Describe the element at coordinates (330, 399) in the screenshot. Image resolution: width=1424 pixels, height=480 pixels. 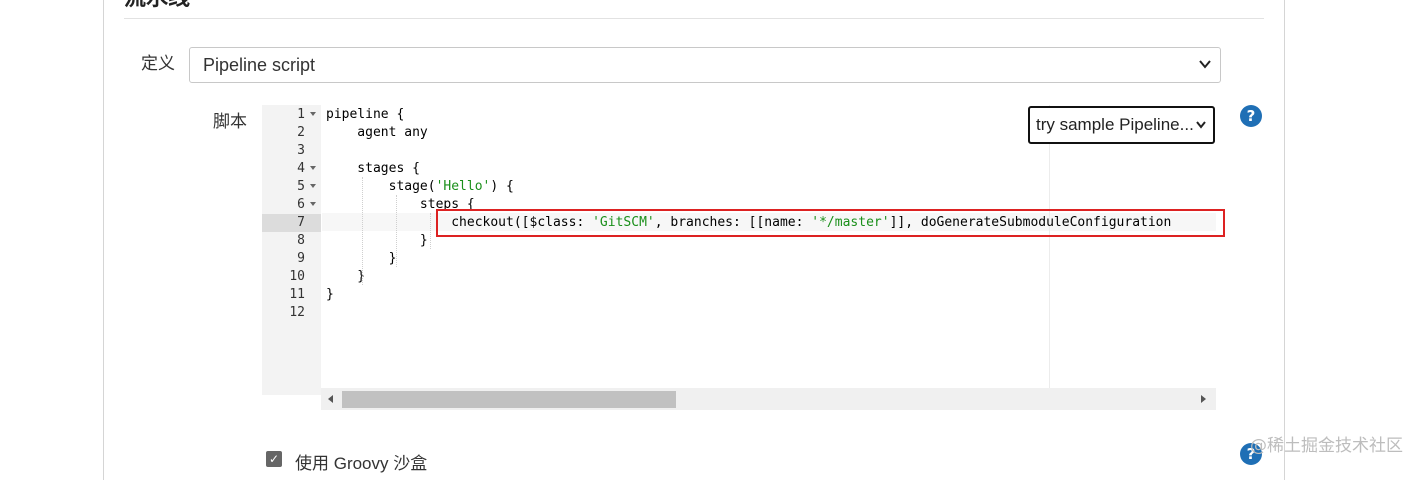
I see `scroll-left-icon` at that location.